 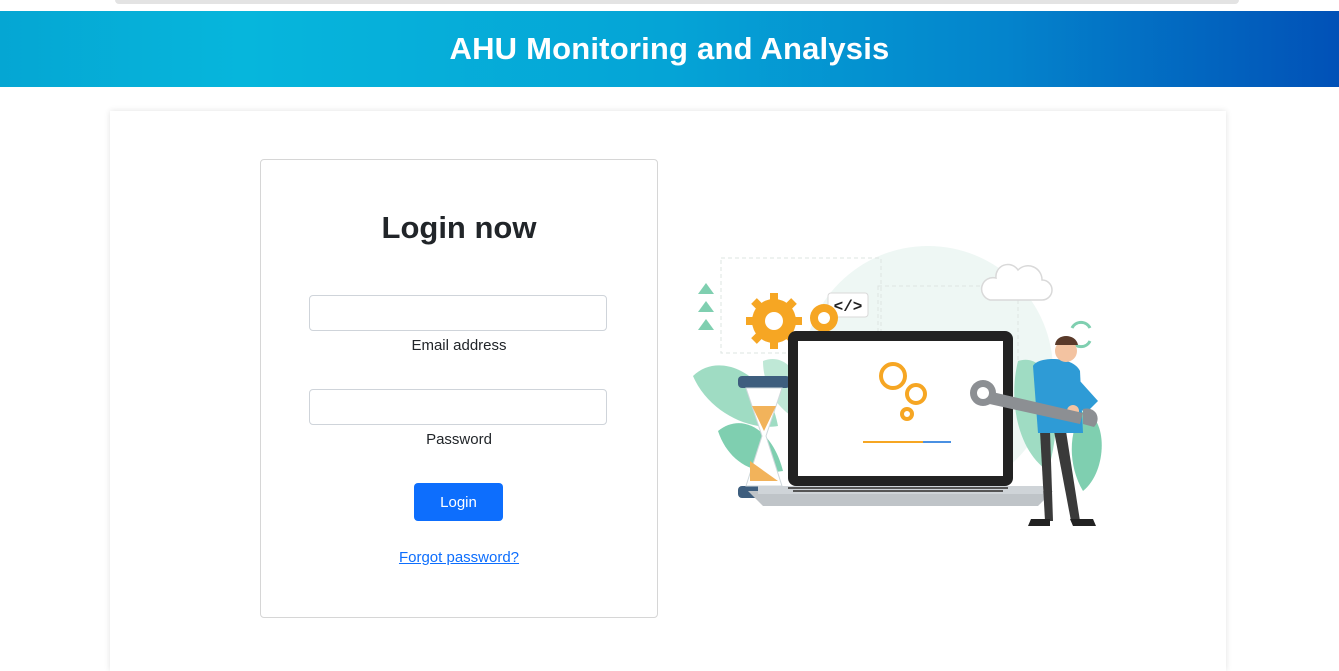 What do you see at coordinates (458, 313) in the screenshot?
I see `email-input` at bounding box center [458, 313].